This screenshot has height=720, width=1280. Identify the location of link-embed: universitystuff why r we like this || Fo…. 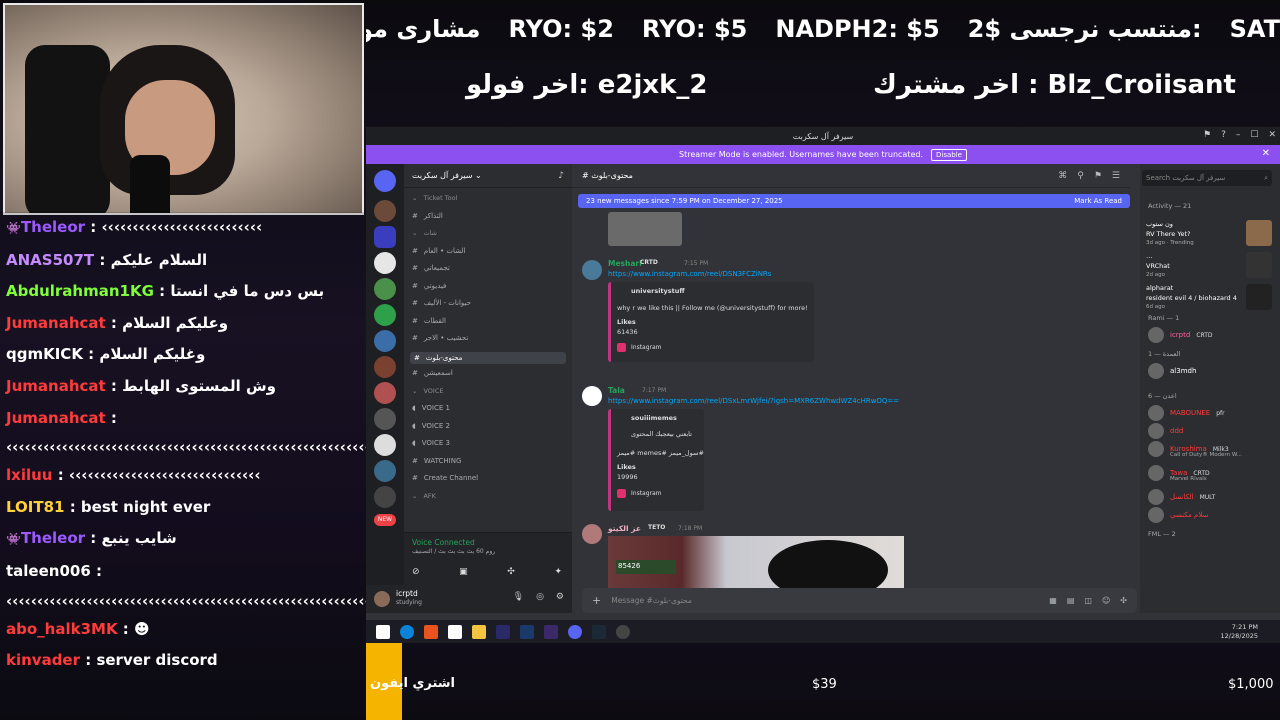
(711, 322).